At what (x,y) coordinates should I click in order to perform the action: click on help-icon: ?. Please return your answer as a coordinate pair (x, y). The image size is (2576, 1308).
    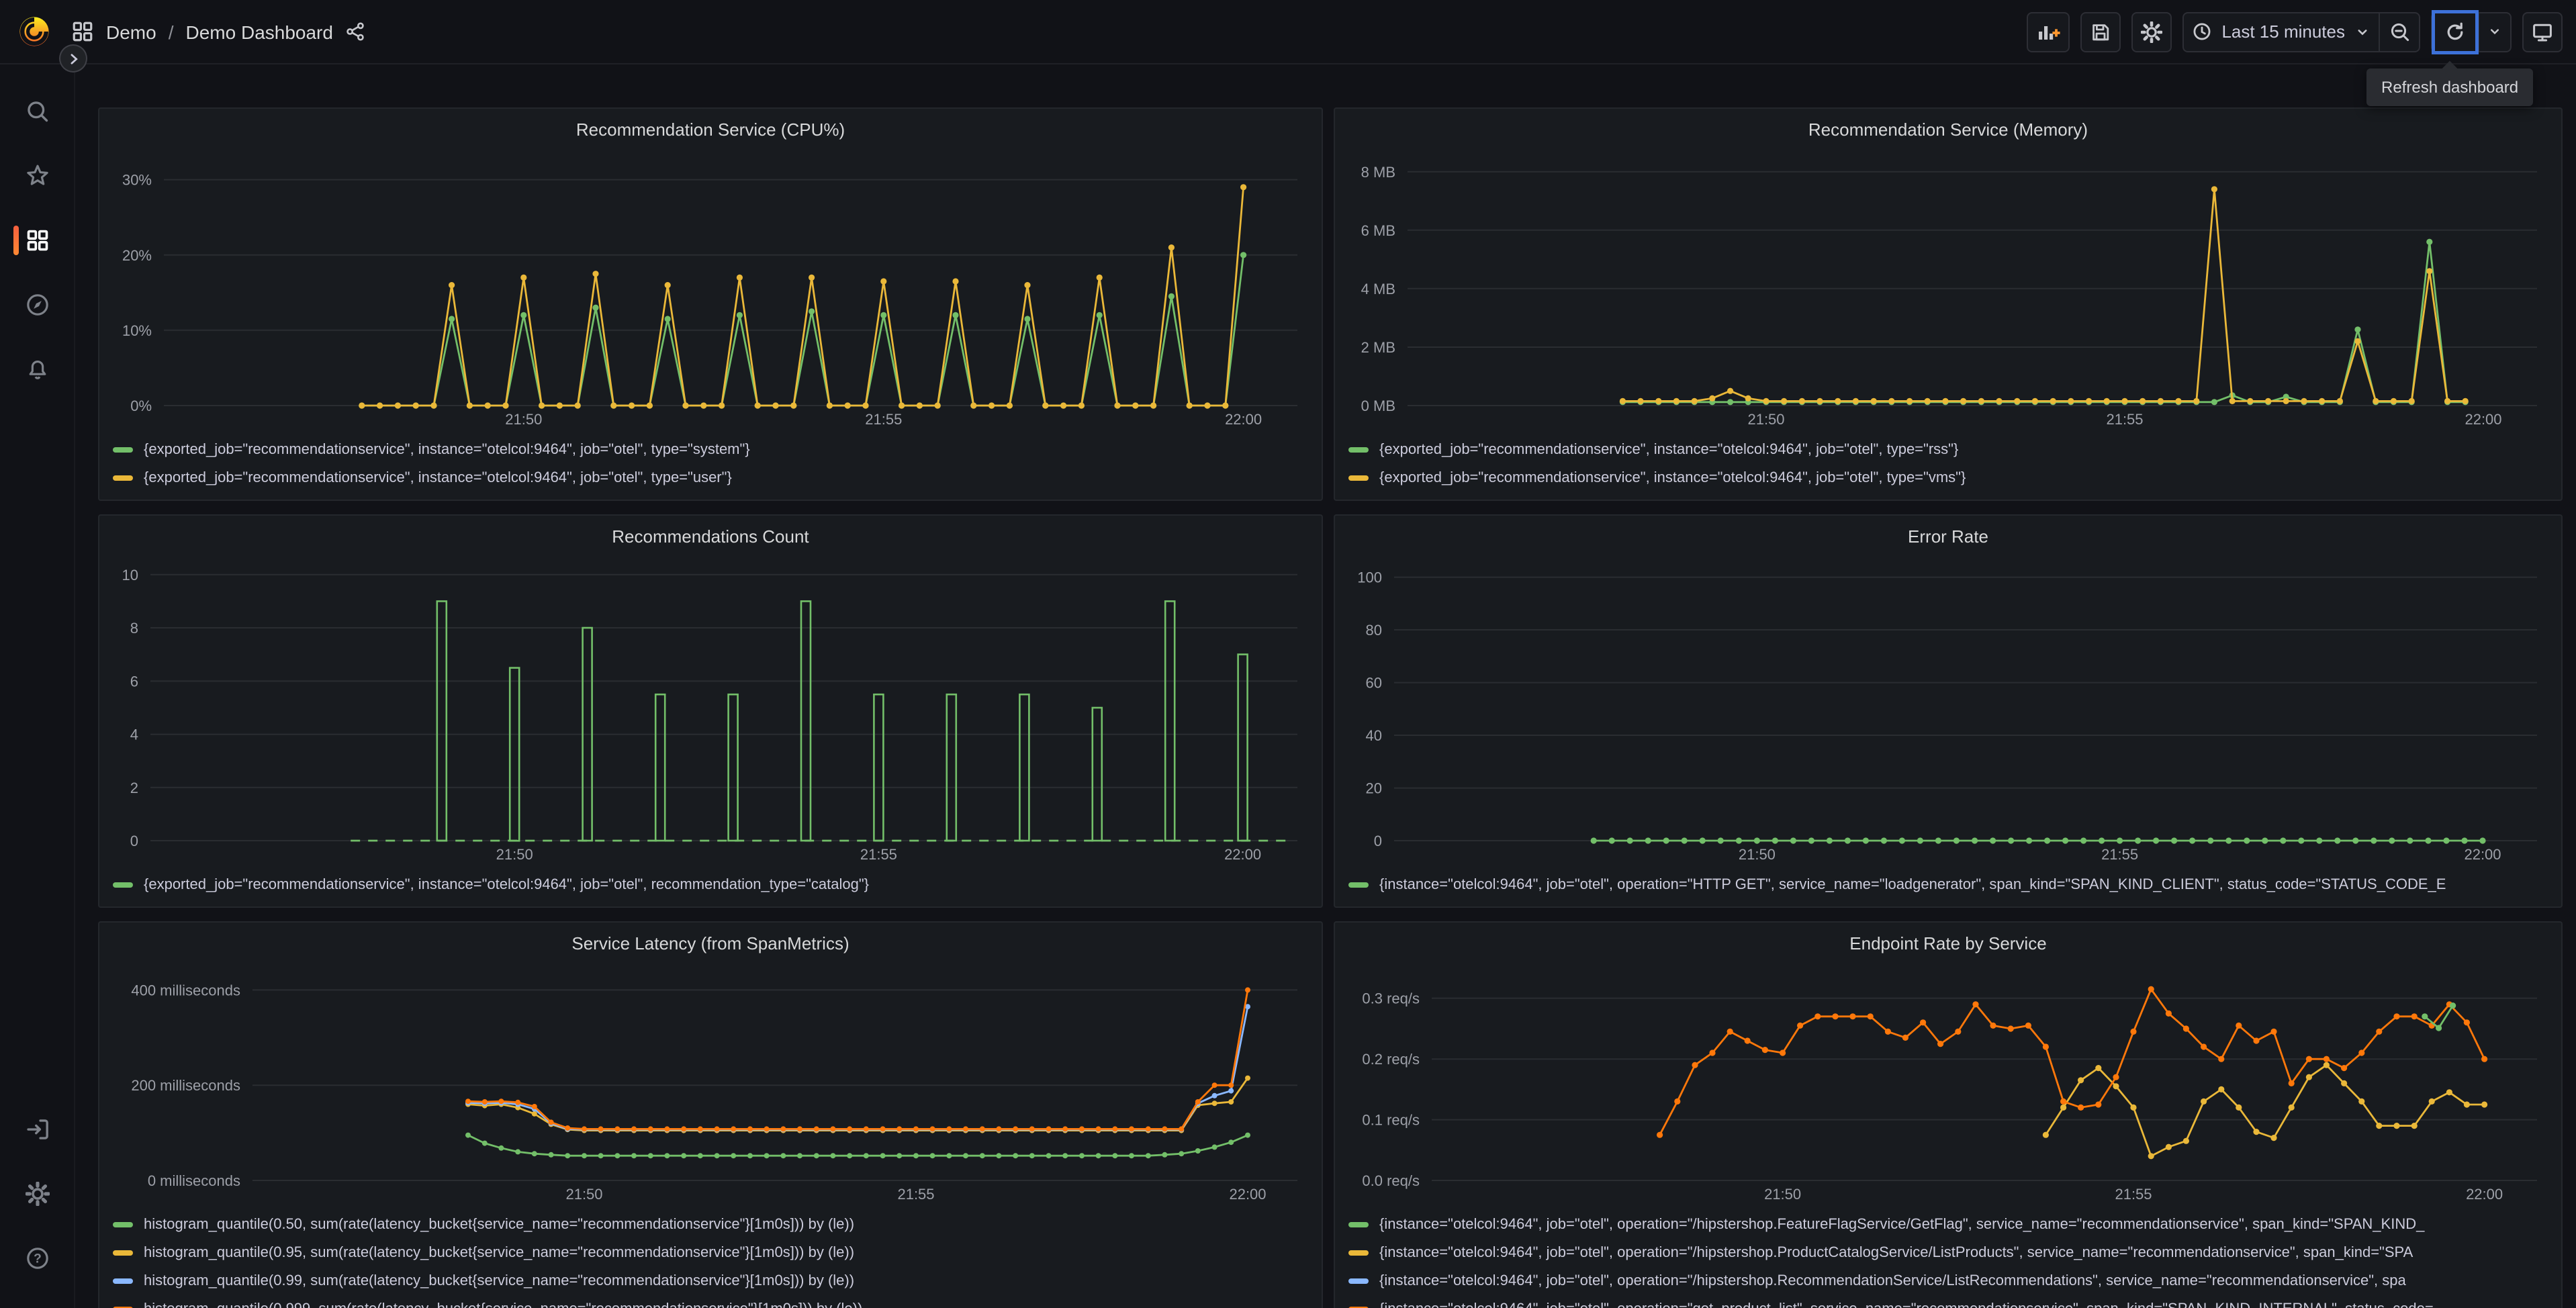
    Looking at the image, I should click on (37, 1258).